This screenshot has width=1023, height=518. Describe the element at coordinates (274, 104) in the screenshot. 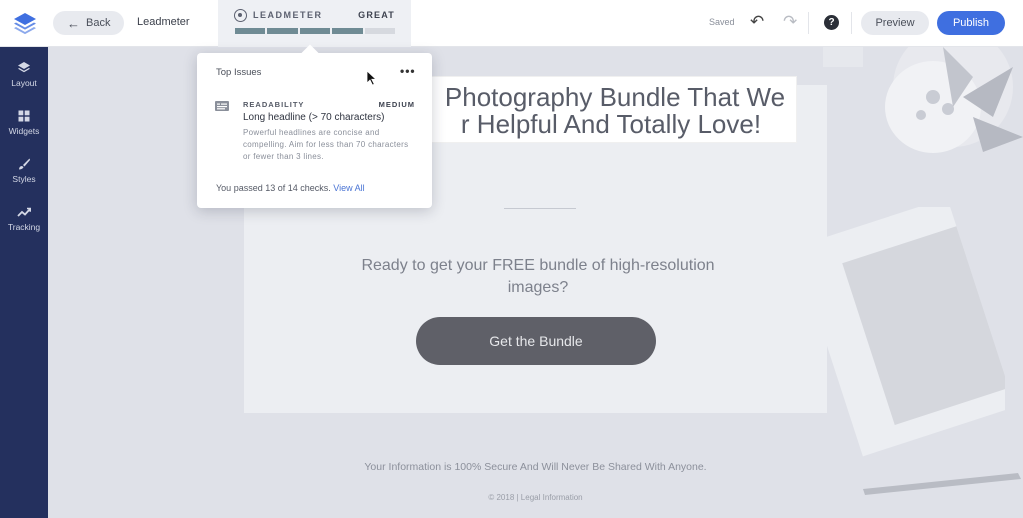

I see `issue-category: READABILITY` at that location.